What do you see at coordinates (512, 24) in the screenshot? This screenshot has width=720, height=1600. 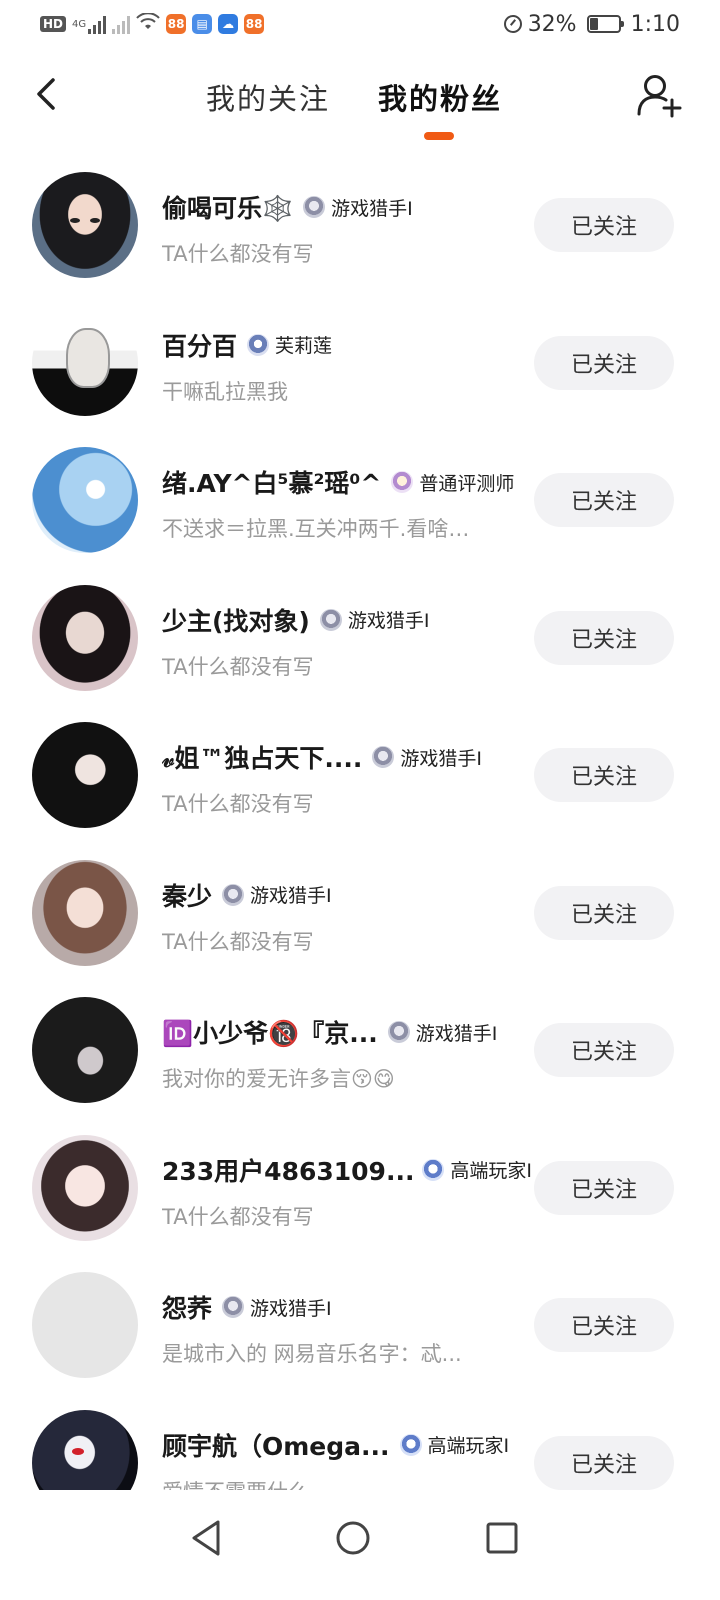 I see `speed-gauge-icon` at bounding box center [512, 24].